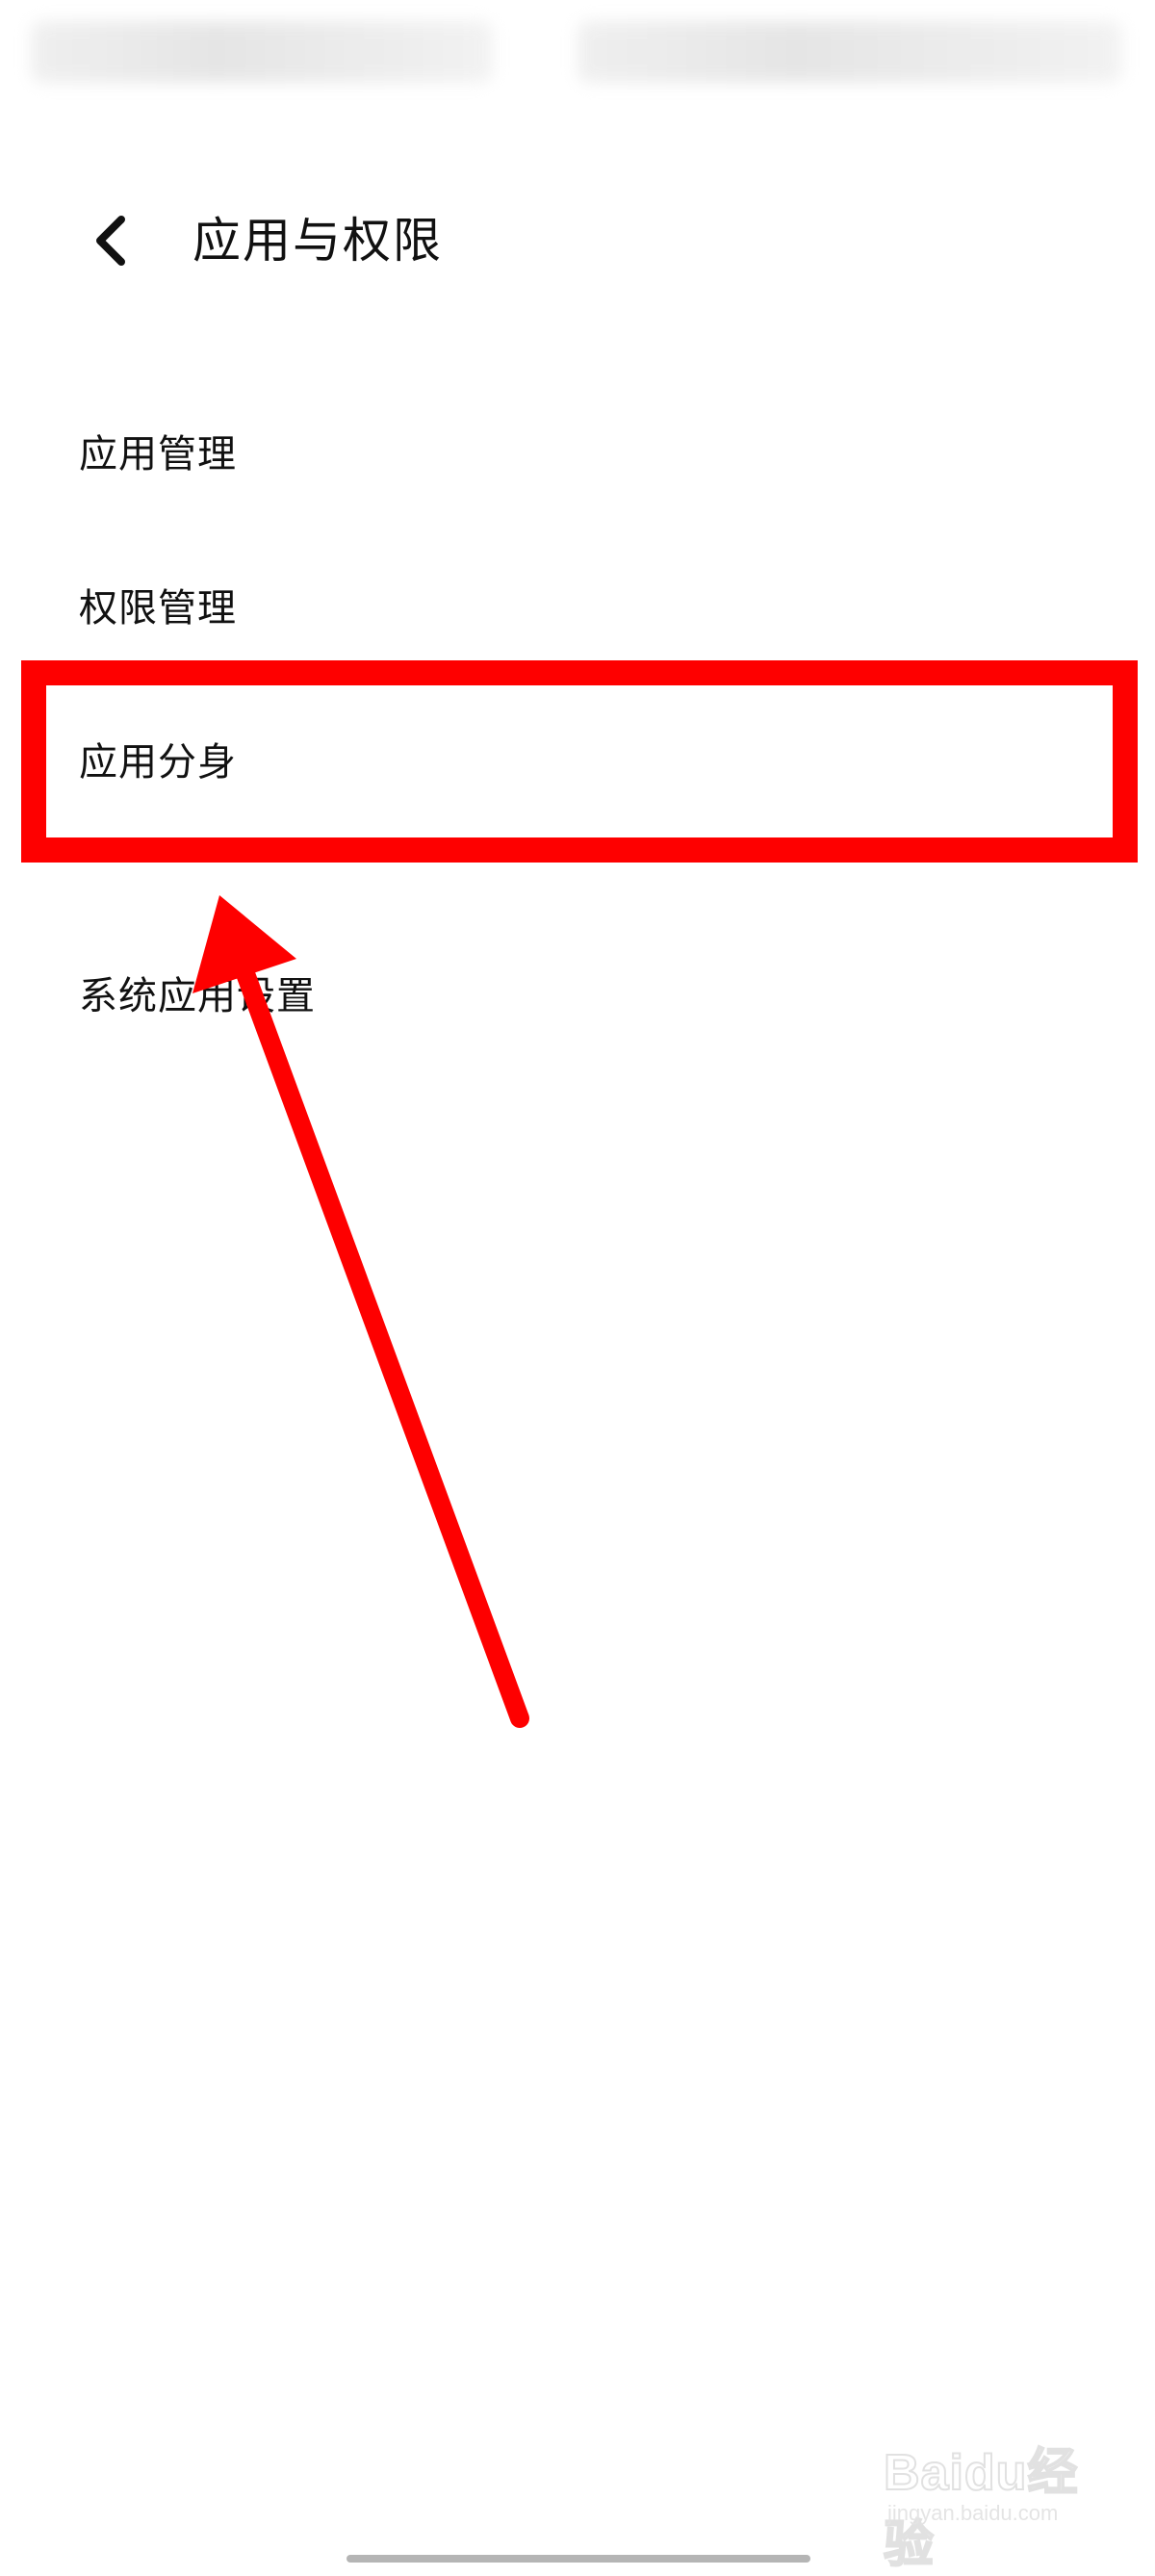 The image size is (1155, 2576). I want to click on menu-item-system-app-settings: 系统应用设置, so click(577, 996).